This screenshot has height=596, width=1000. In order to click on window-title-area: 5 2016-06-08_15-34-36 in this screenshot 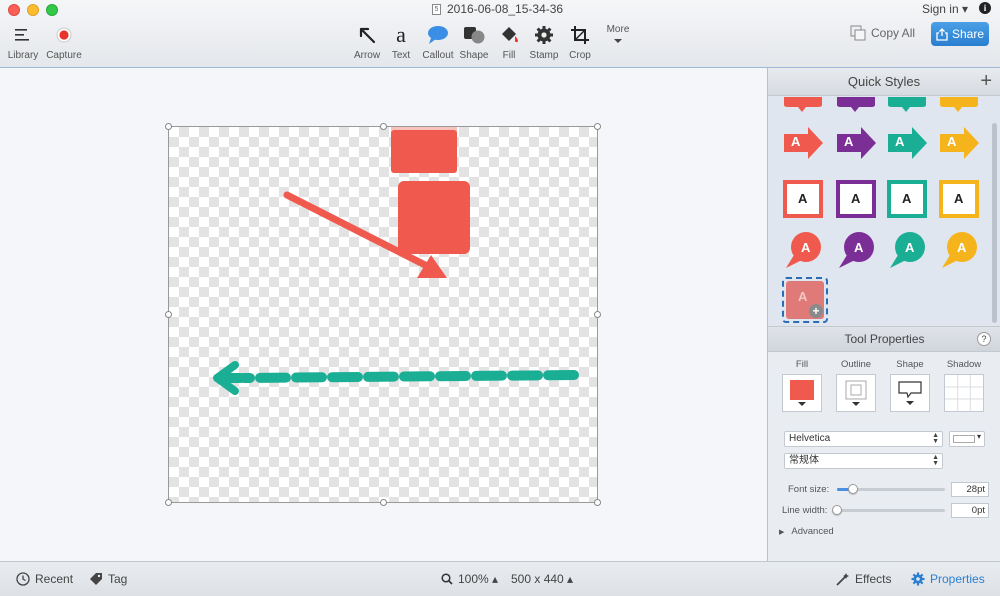, I will do `click(497, 9)`.